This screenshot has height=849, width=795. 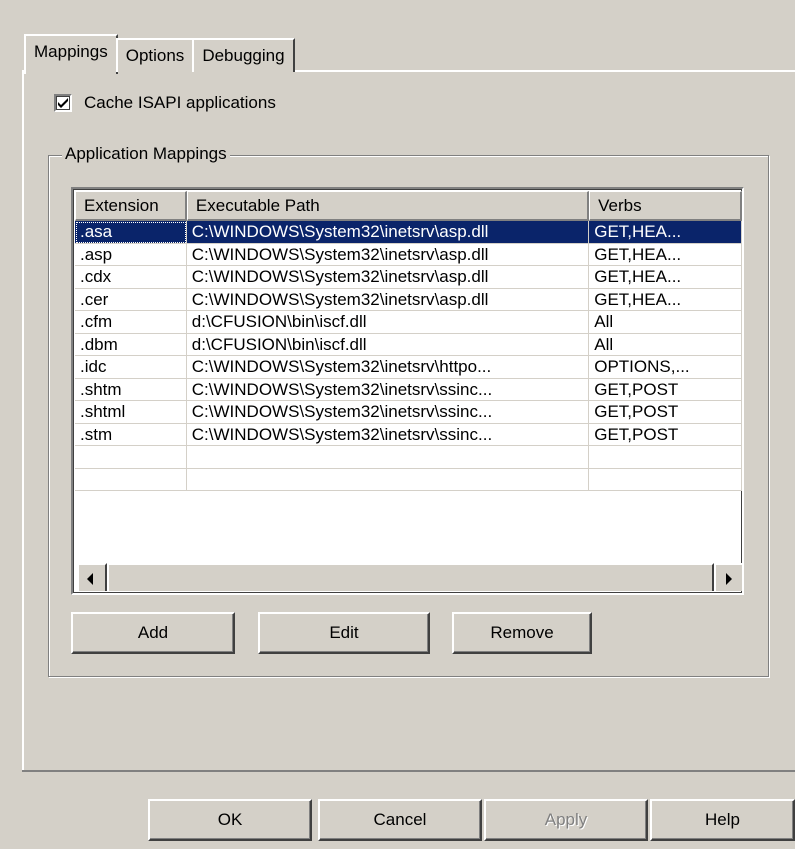 I want to click on scroll-left-button, so click(x=92, y=577).